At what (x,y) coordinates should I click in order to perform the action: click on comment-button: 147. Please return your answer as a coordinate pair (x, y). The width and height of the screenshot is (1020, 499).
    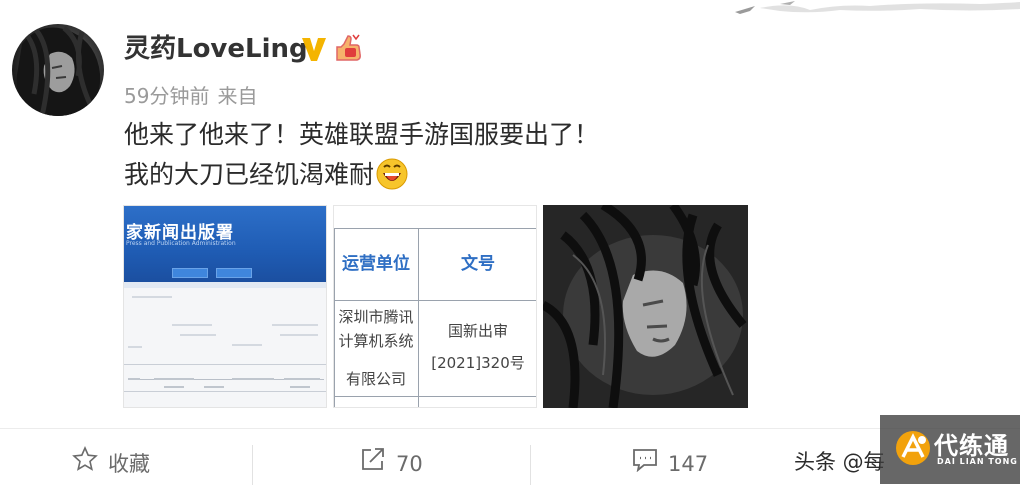
    Looking at the image, I should click on (670, 457).